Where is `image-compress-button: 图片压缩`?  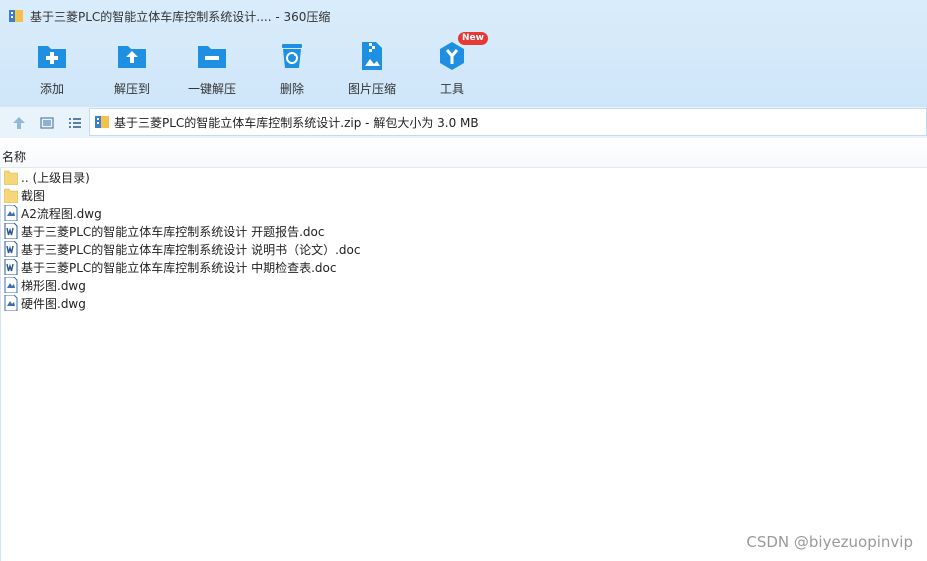 image-compress-button: 图片压缩 is located at coordinates (372, 68).